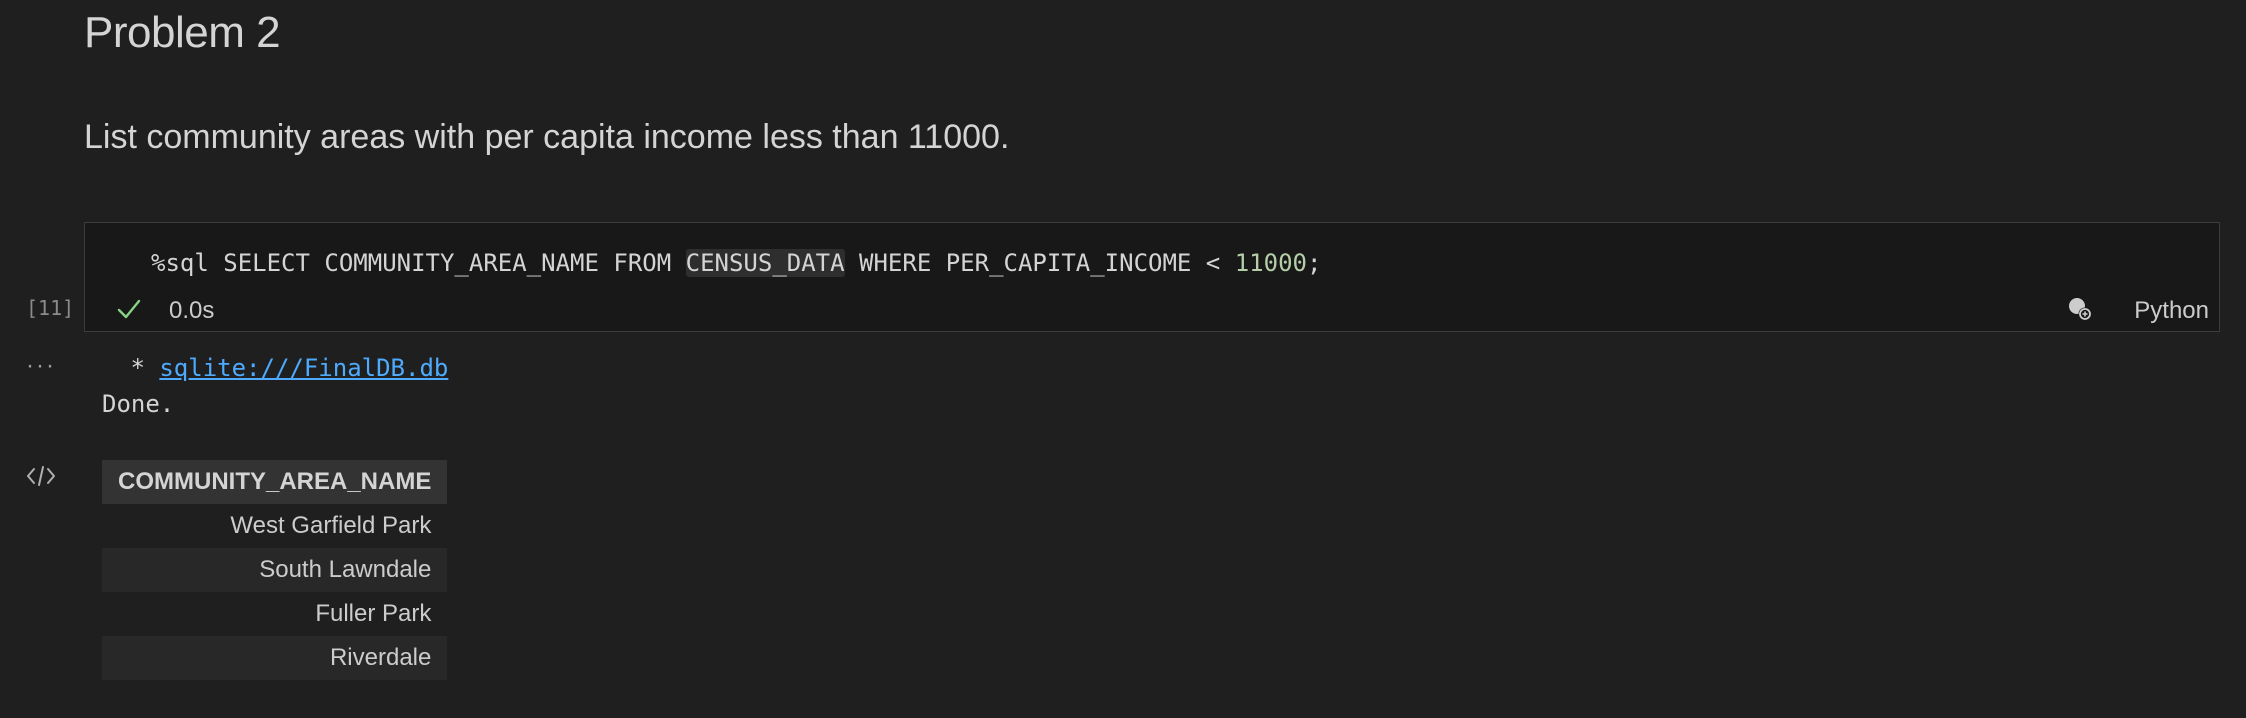 The image size is (2246, 718). What do you see at coordinates (418, 263) in the screenshot?
I see `code-prefix: %sql SELECT COMMUNITY_AREA_NAME FROM` at bounding box center [418, 263].